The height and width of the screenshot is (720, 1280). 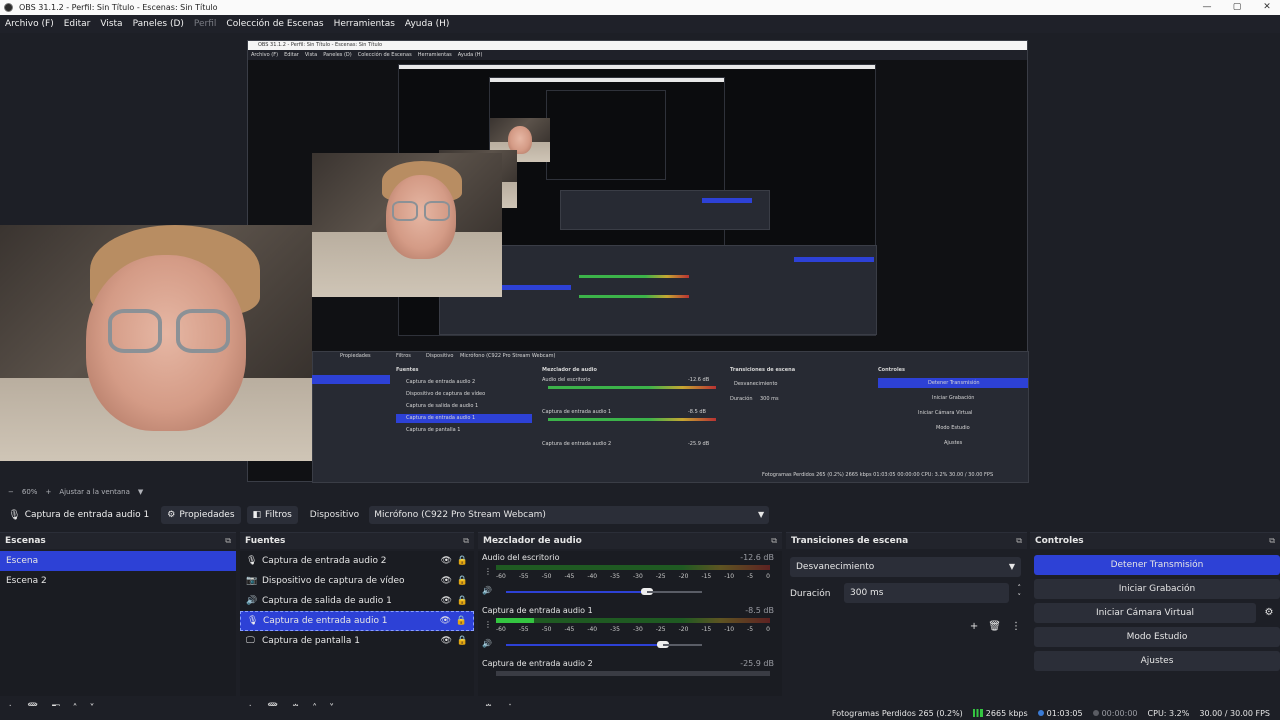 I want to click on trash-icon: 🗑, so click(x=994, y=626).